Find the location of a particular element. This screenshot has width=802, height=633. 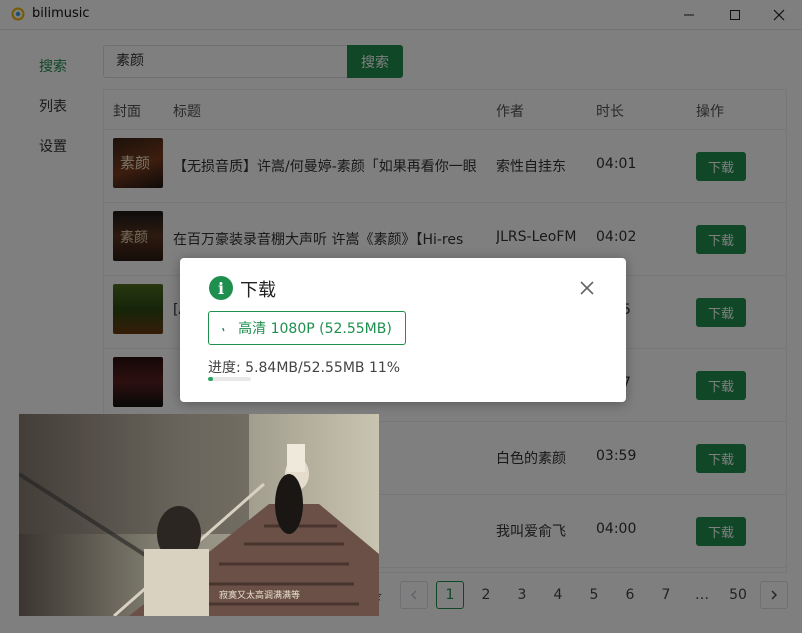

quality-option-button: 高清 1080P (52.55MB) is located at coordinates (307, 328).